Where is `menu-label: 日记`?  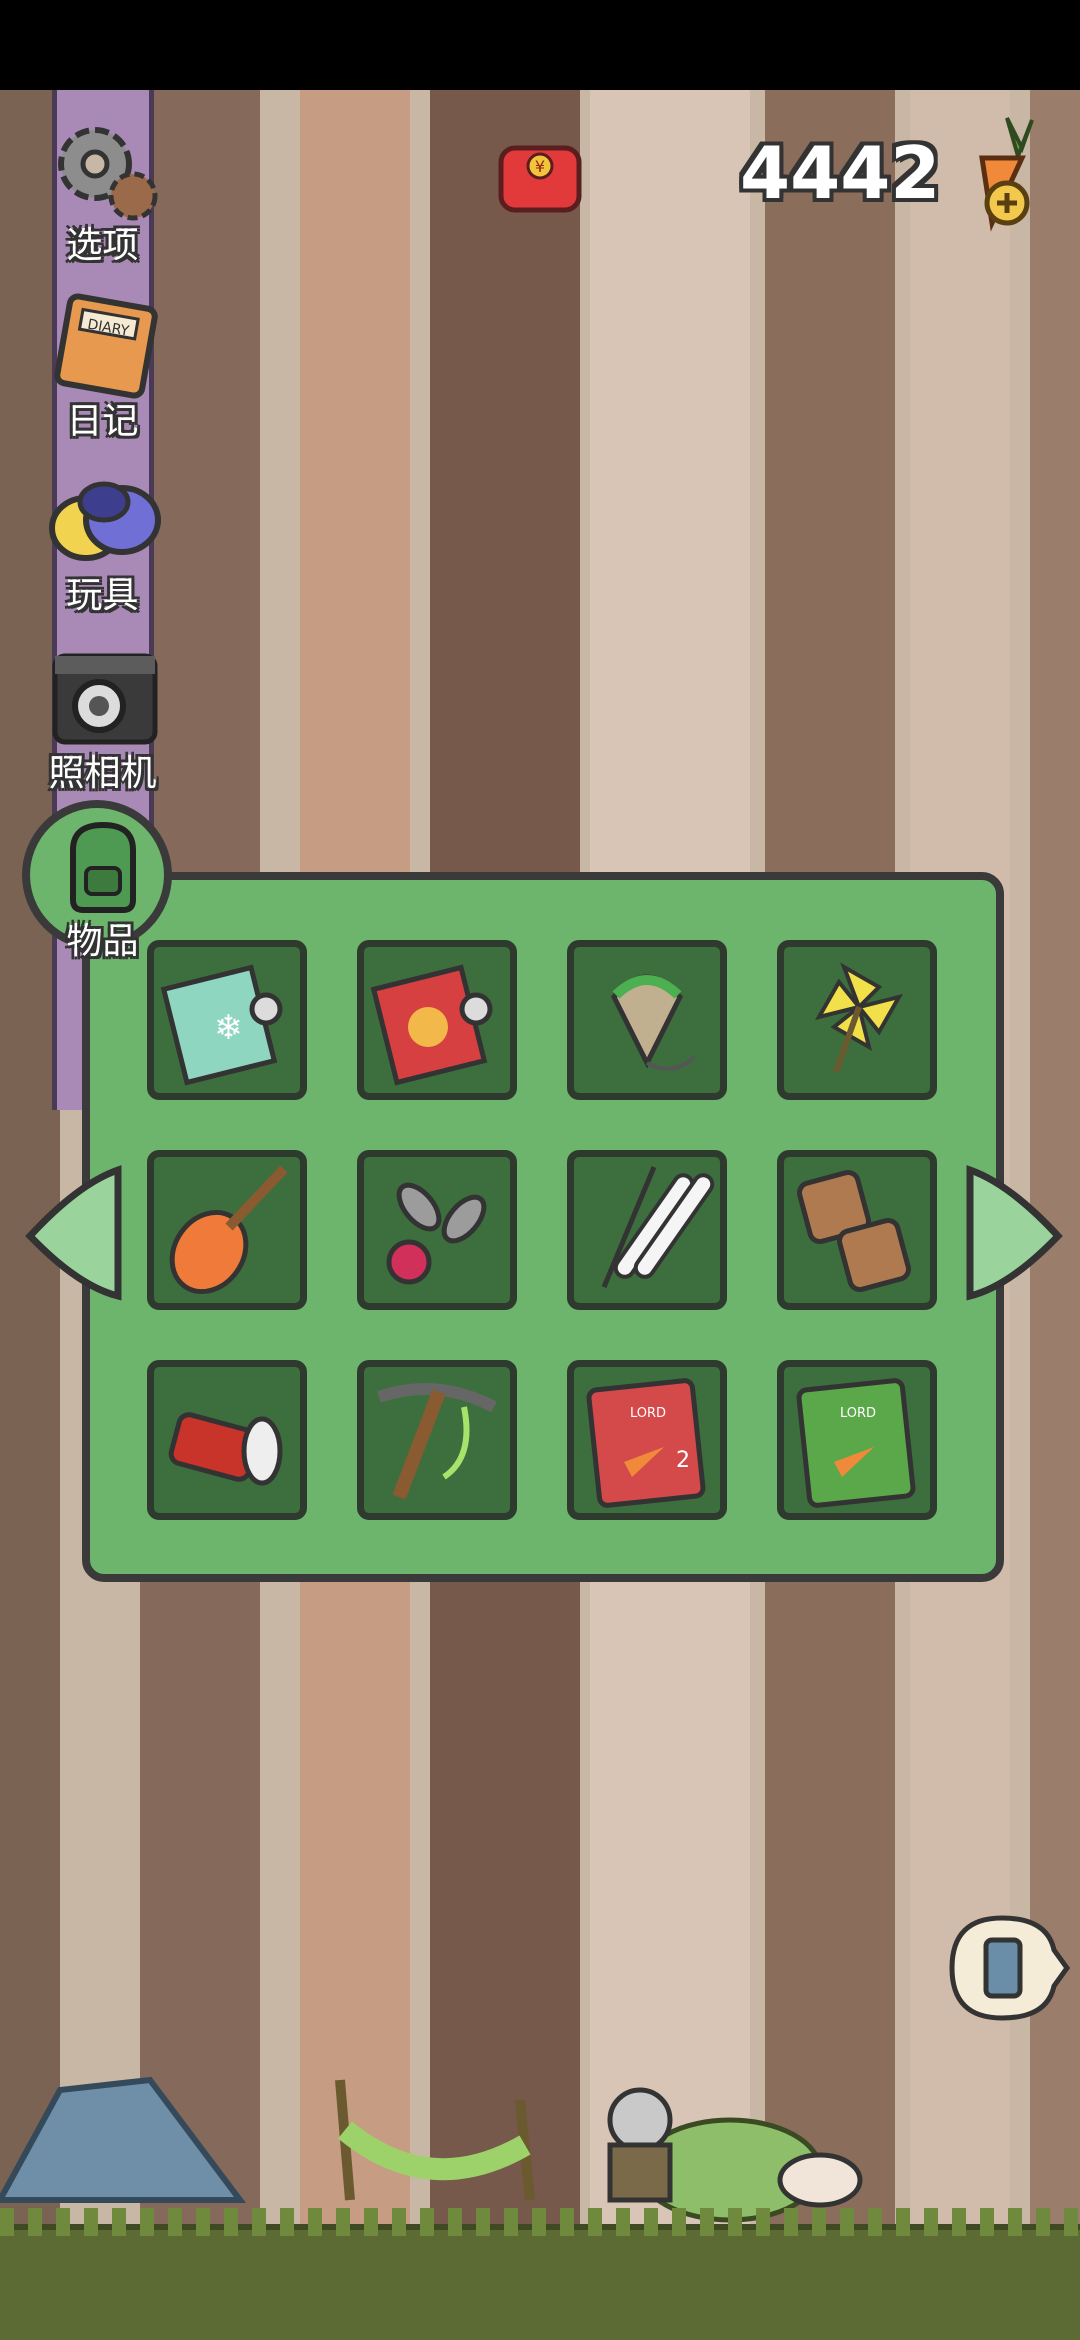
menu-label: 日记 is located at coordinates (102, 421).